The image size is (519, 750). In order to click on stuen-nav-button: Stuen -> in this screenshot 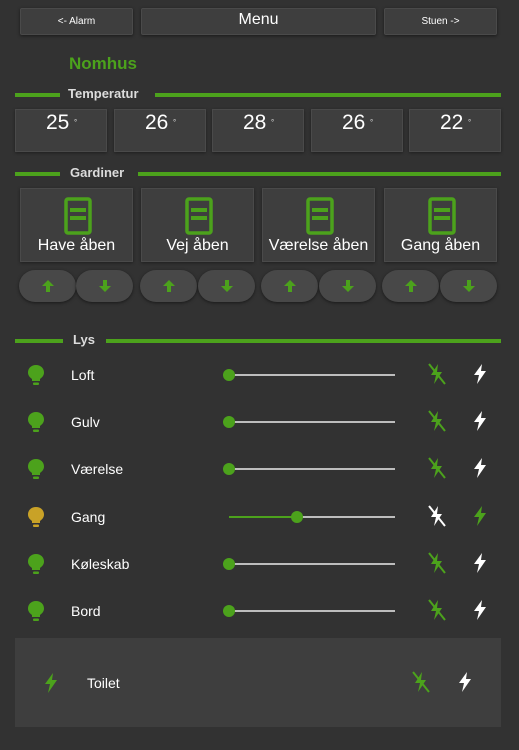, I will do `click(440, 21)`.